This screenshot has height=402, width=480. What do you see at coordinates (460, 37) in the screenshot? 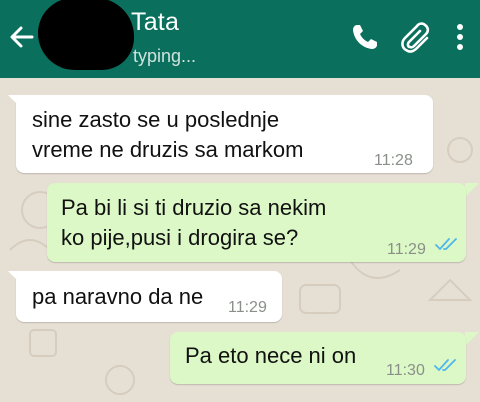
I see `more-vert-icon` at bounding box center [460, 37].